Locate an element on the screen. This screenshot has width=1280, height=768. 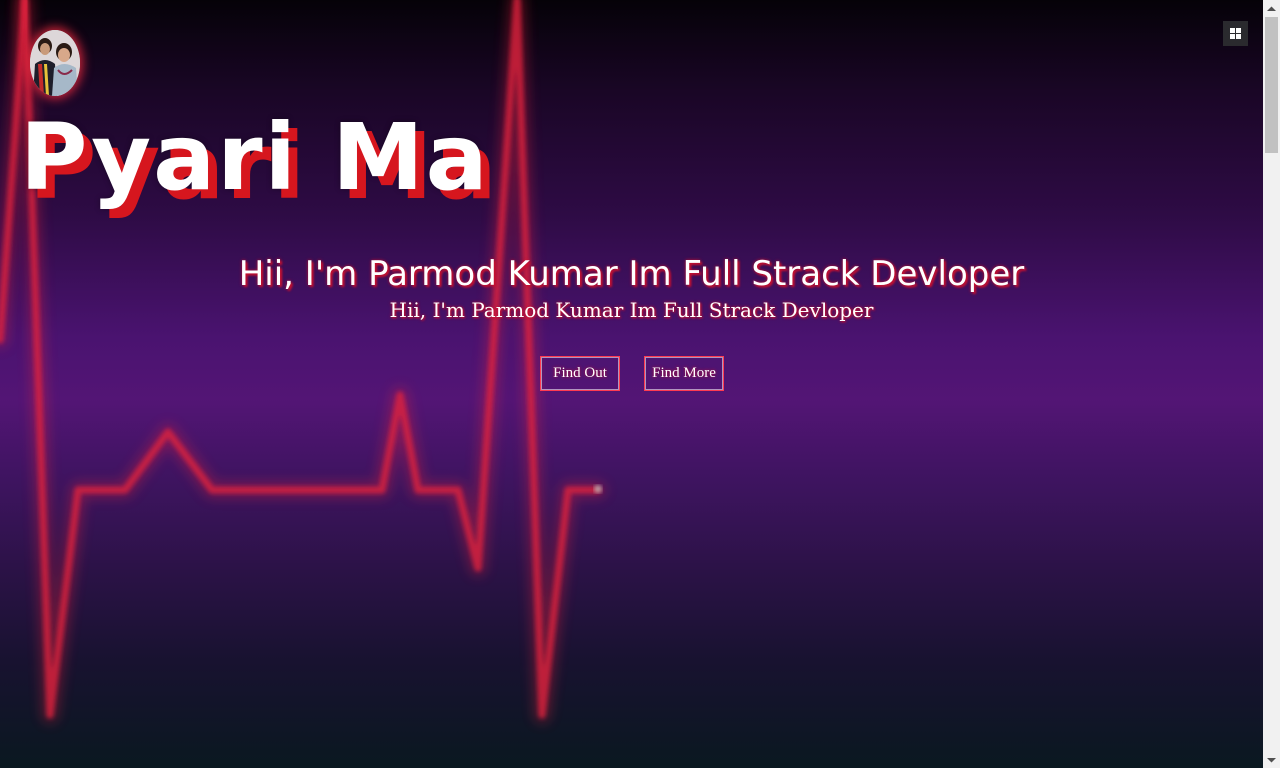
find-more-button: Find More is located at coordinates (684, 373).